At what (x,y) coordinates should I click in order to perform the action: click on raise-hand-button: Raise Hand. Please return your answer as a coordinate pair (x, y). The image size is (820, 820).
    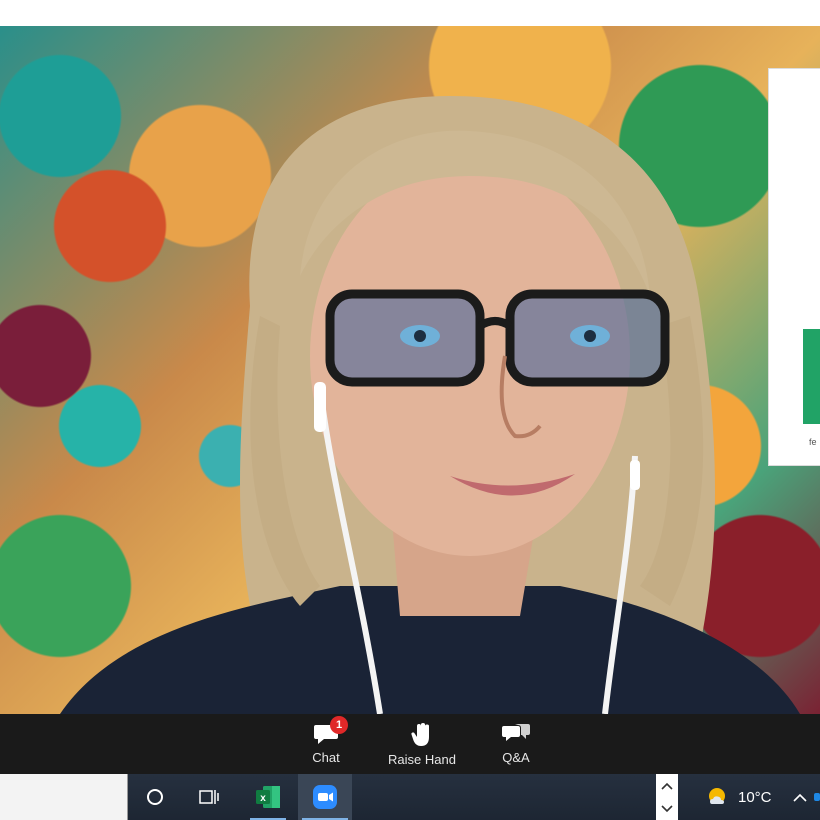
    Looking at the image, I should click on (422, 744).